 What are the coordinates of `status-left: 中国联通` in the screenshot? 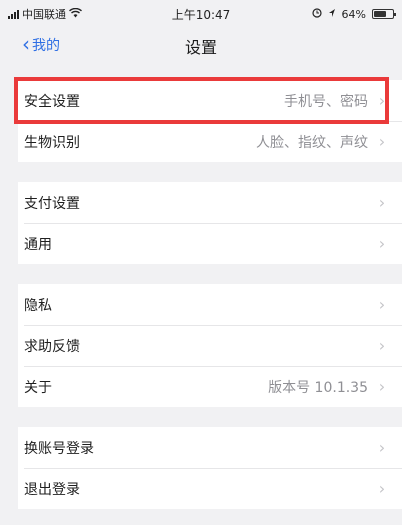 It's located at (83, 14).